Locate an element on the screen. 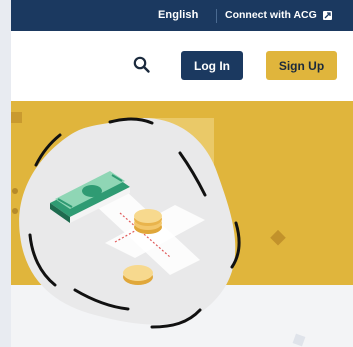  lower-deco-square is located at coordinates (299, 340).